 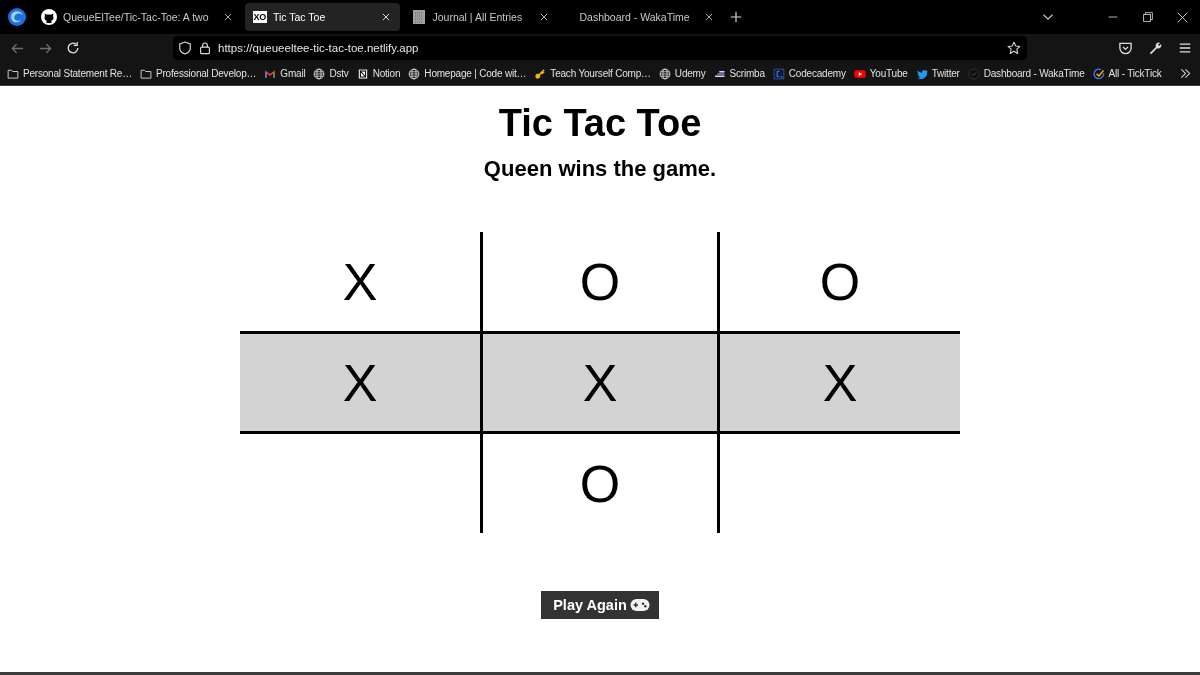 I want to click on mail-icon, so click(x=270, y=73).